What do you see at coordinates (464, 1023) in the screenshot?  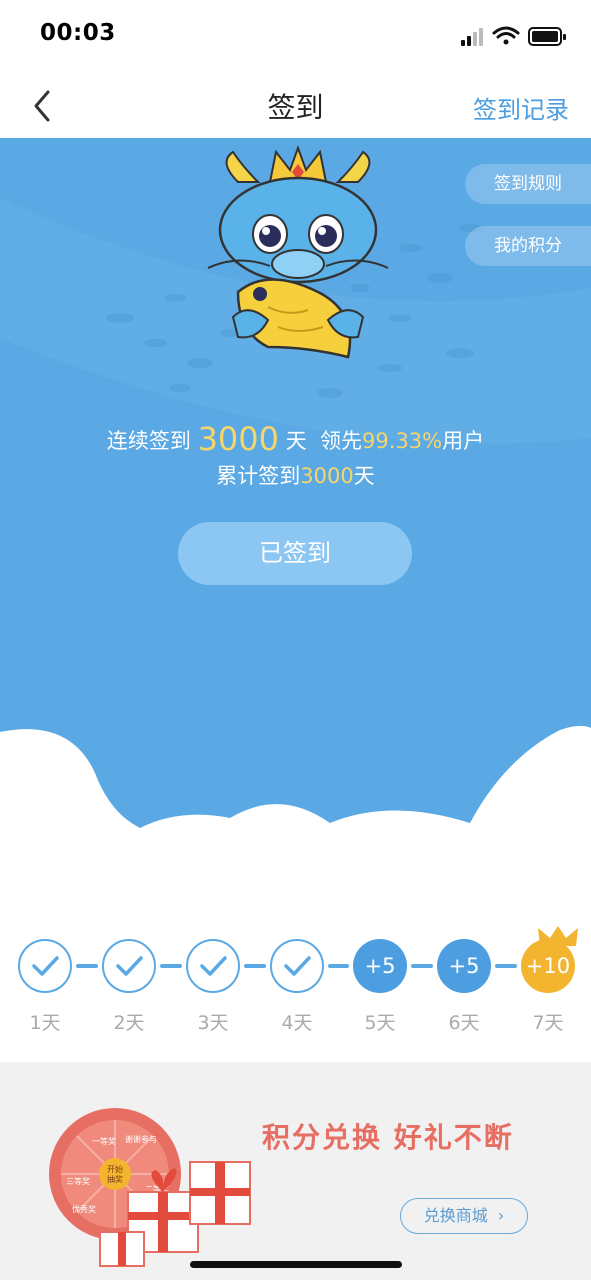 I see `day-6-label: 6天` at bounding box center [464, 1023].